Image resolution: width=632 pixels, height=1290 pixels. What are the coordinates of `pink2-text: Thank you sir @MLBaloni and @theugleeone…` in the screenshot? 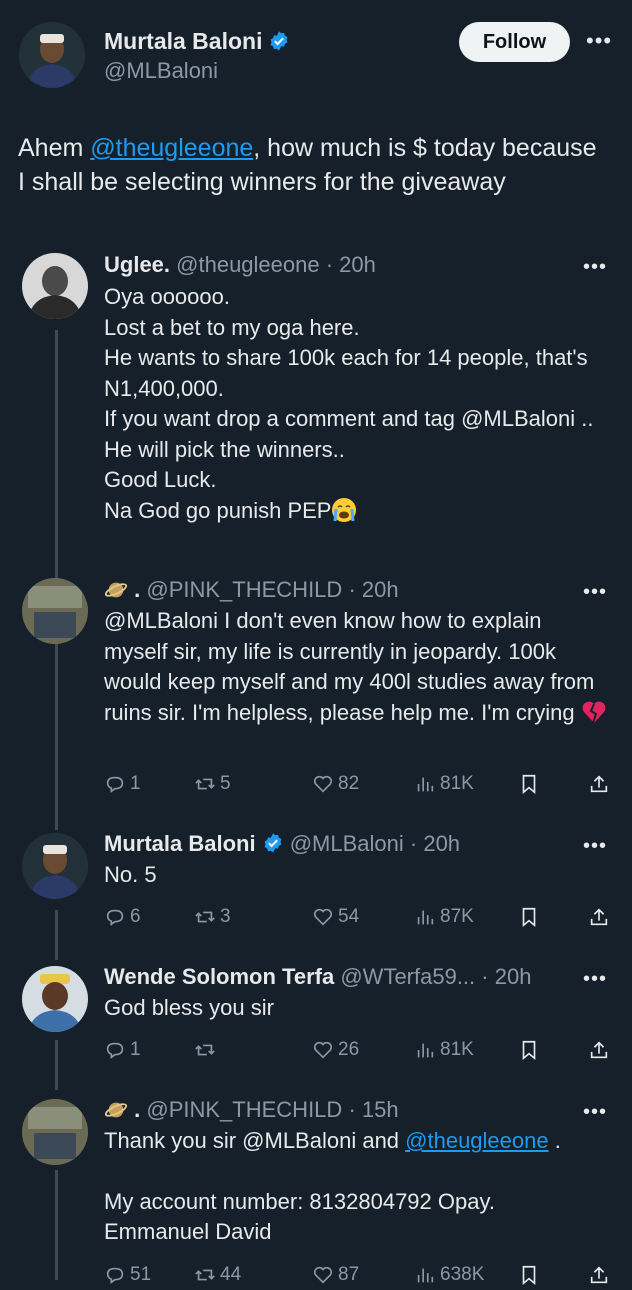 It's located at (356, 1187).